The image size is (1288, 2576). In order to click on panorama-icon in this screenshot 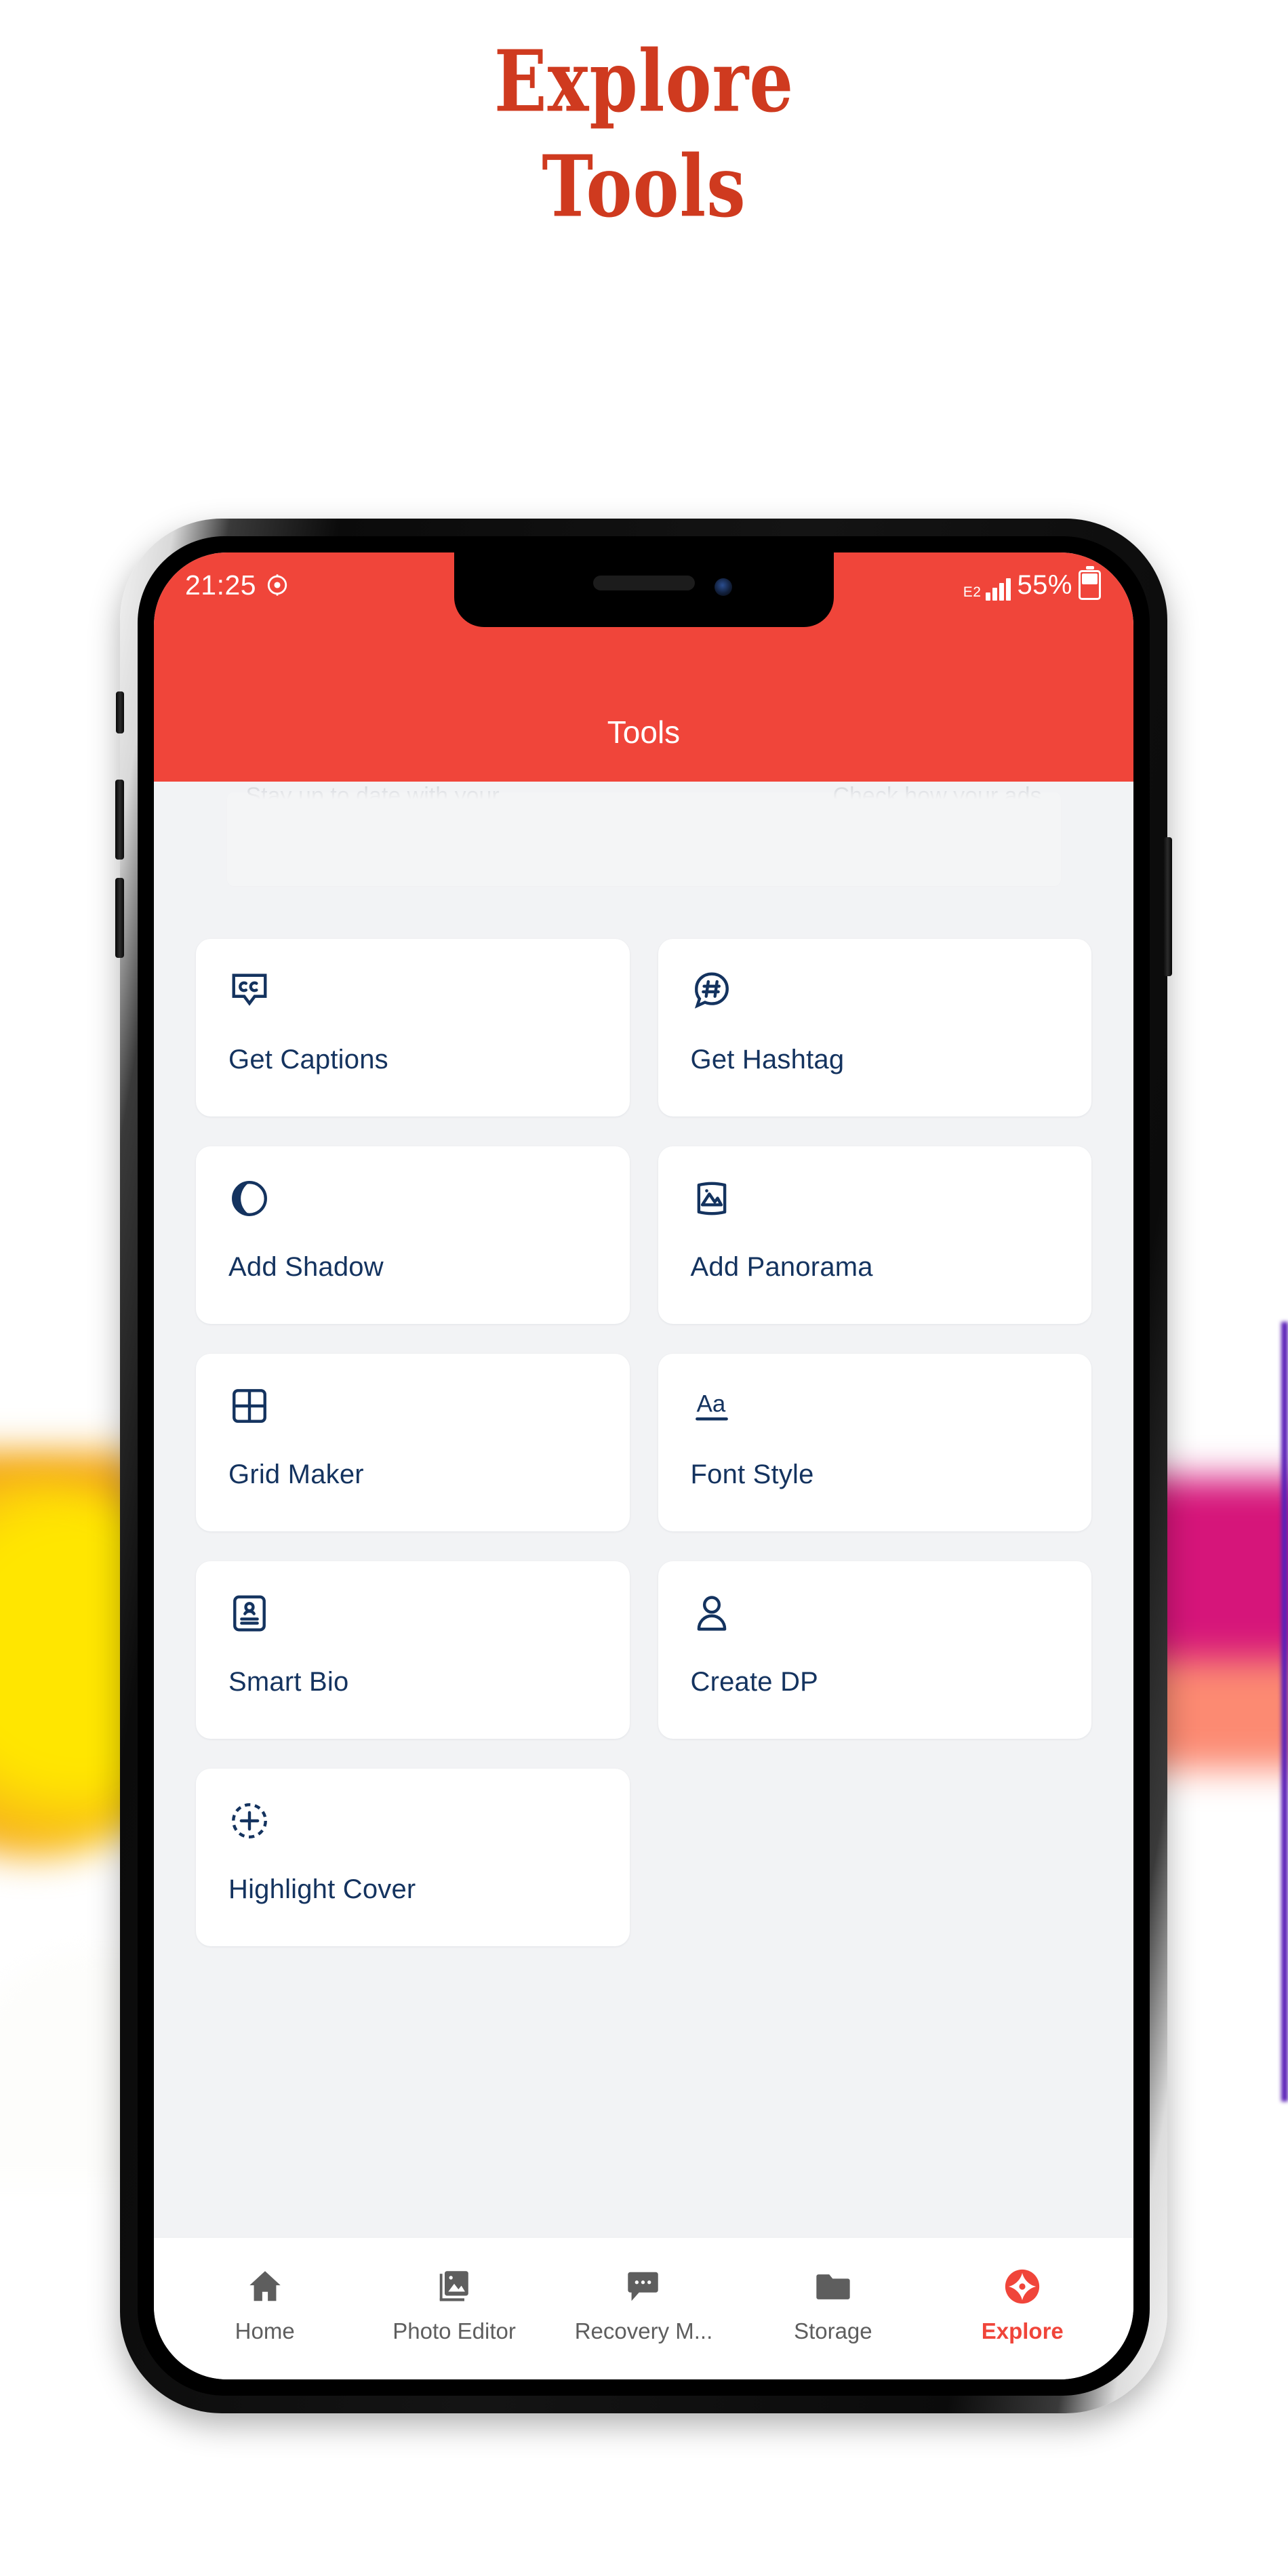, I will do `click(711, 1198)`.